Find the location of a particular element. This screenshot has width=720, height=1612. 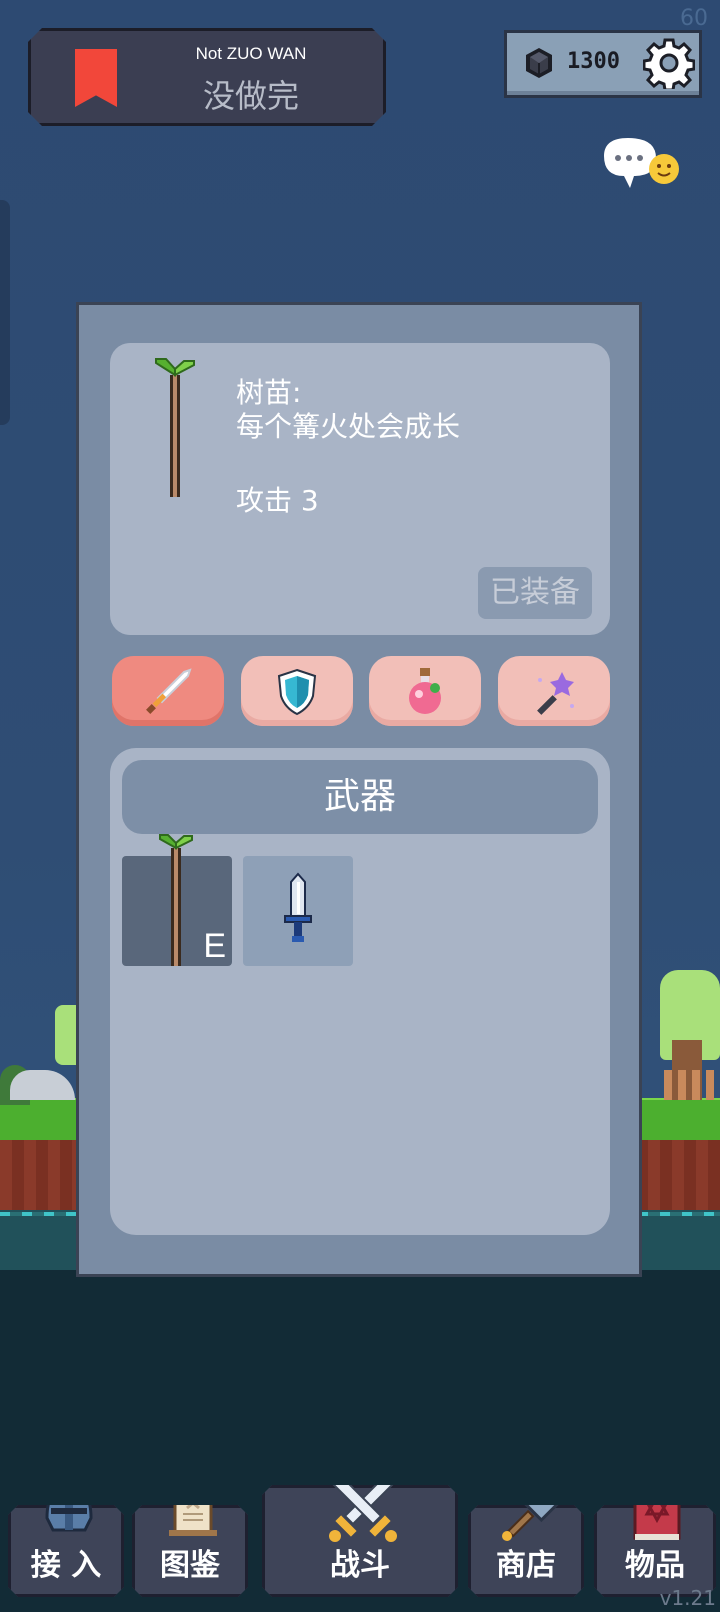

fence-right is located at coordinates (692, 1085).